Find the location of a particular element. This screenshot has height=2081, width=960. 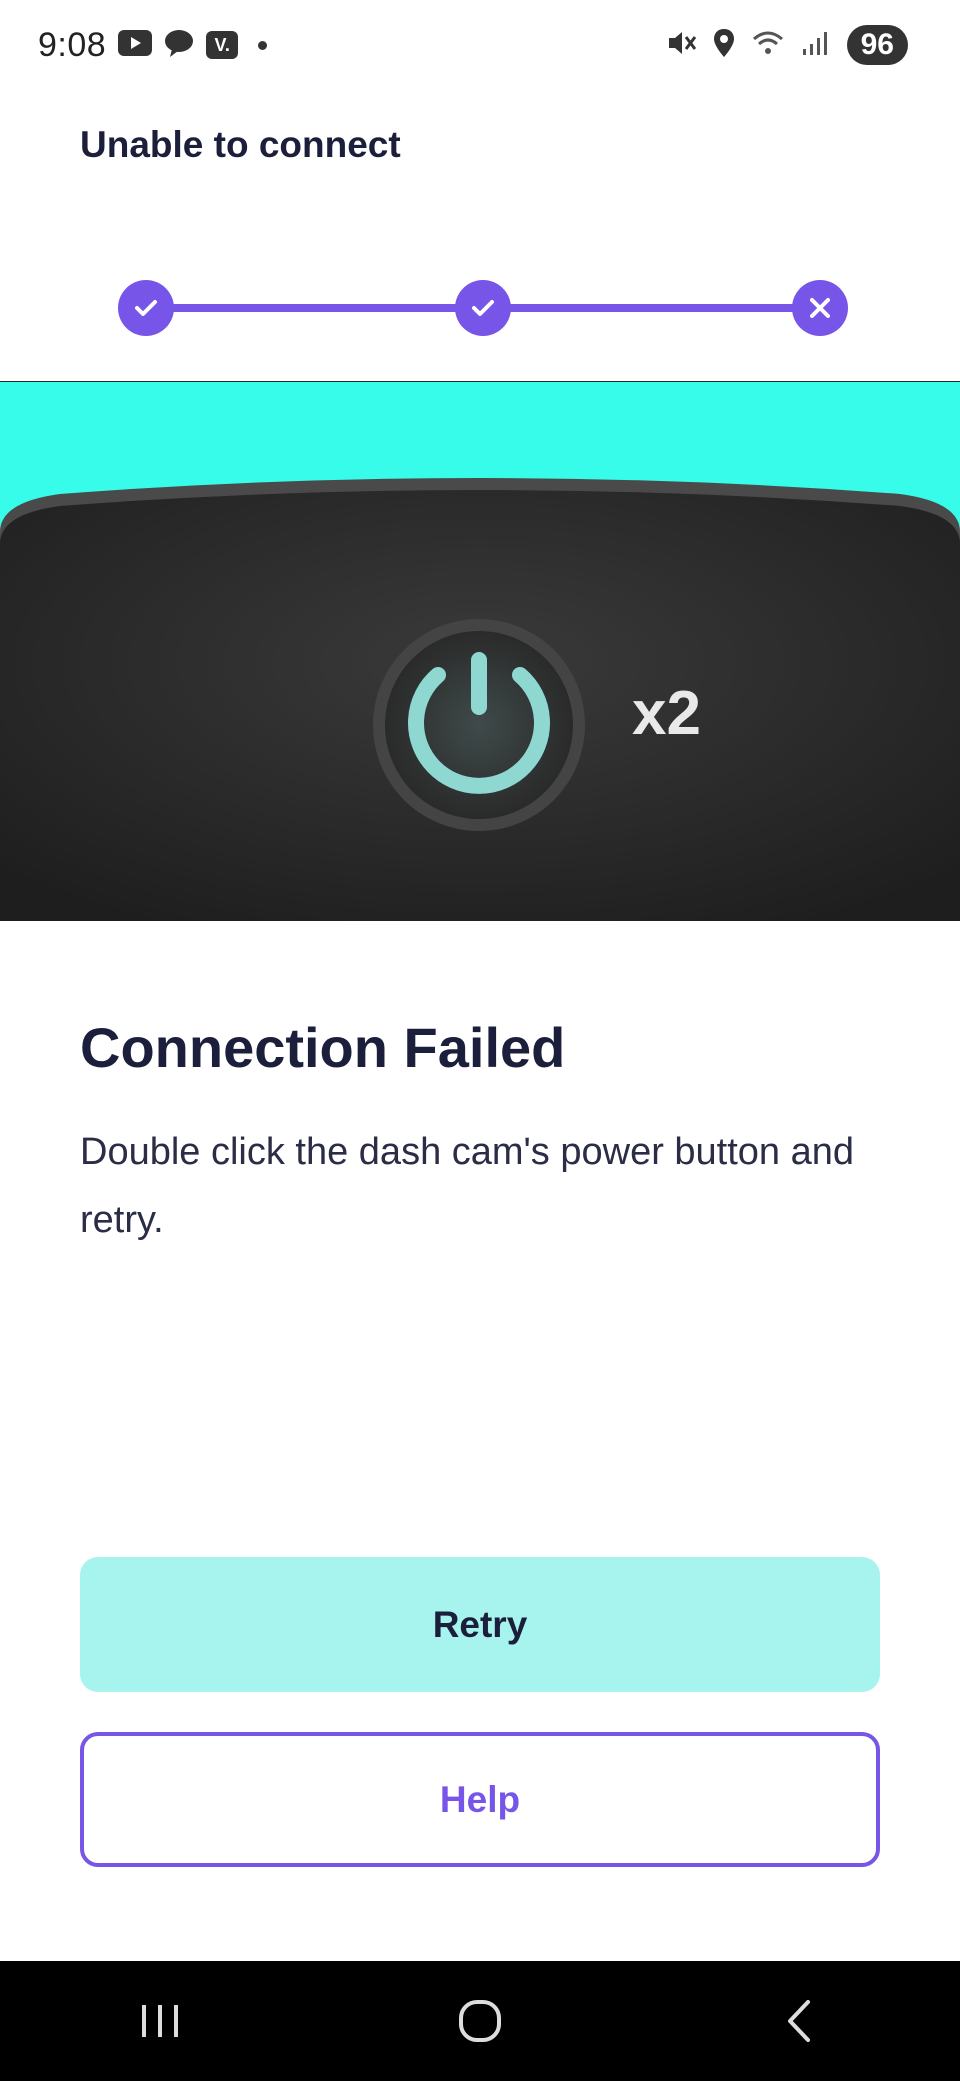

error-heading: Connection Failed is located at coordinates (323, 1047).